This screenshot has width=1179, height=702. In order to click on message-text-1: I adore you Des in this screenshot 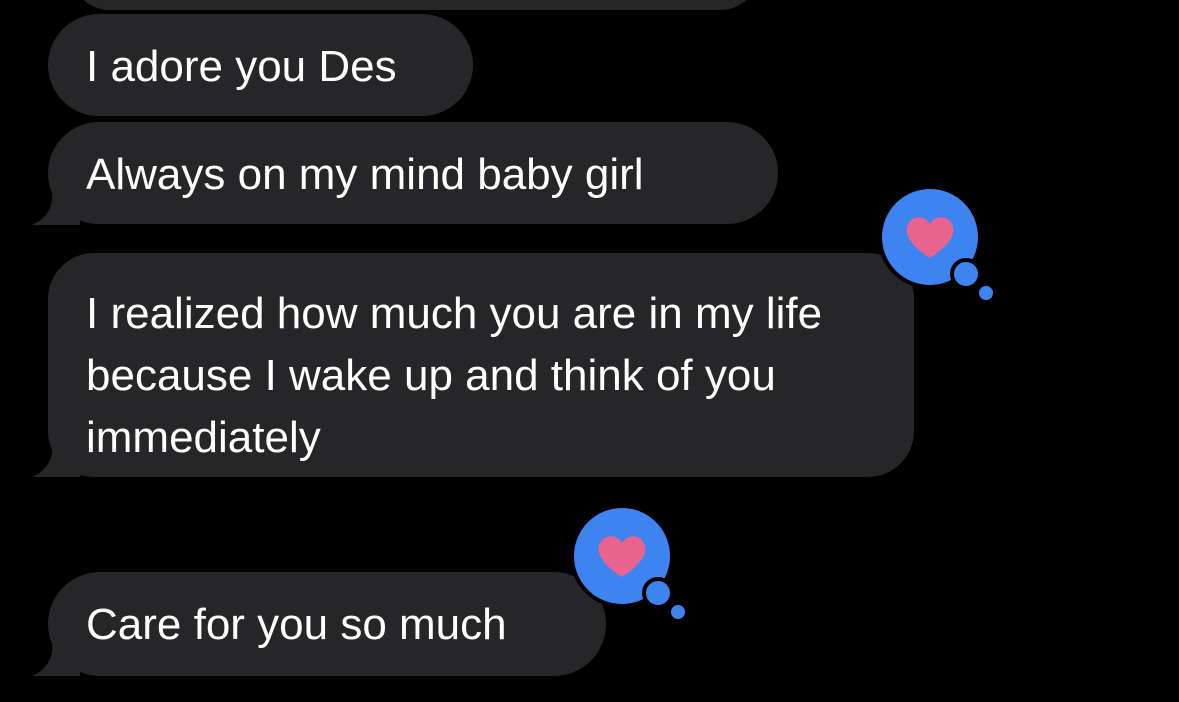, I will do `click(241, 66)`.